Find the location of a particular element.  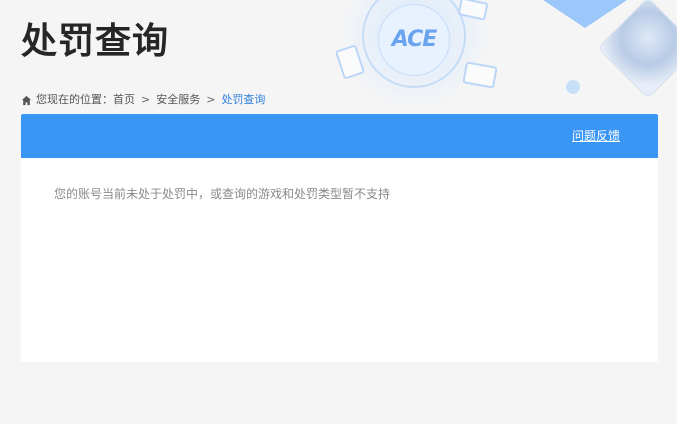

ace-logo-disc is located at coordinates (414, 40).